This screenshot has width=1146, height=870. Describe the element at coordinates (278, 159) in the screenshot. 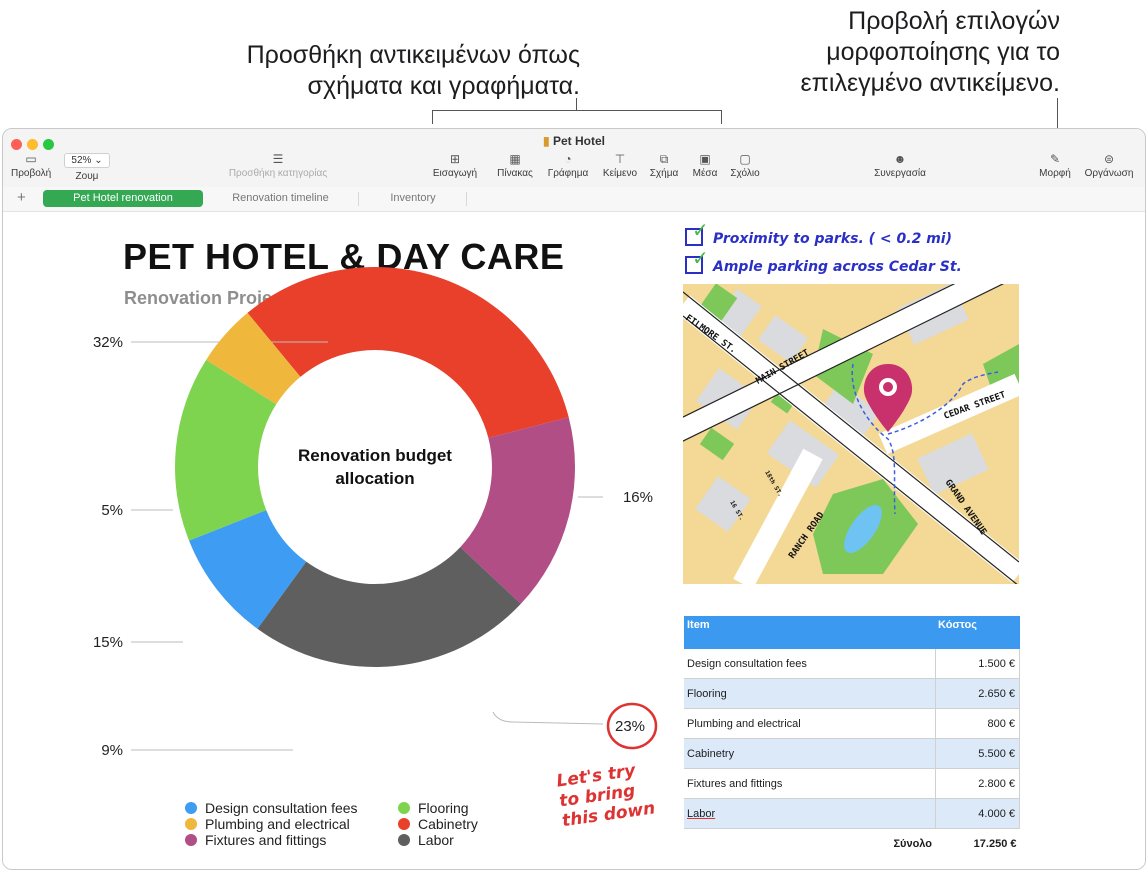

I see `list-icon: ☰` at that location.